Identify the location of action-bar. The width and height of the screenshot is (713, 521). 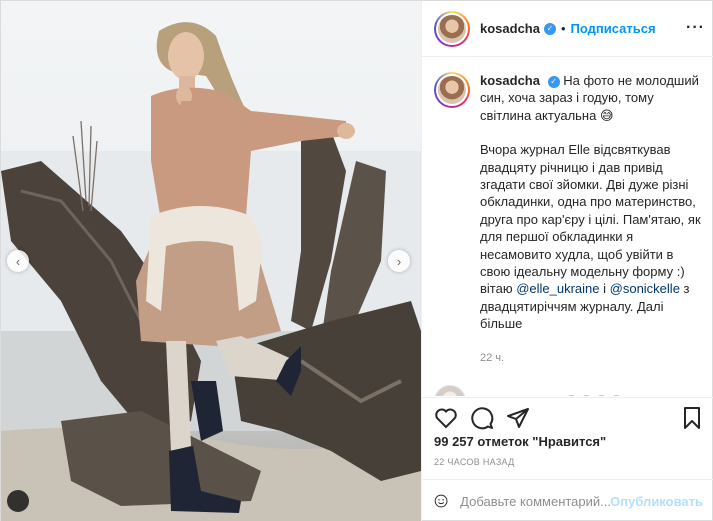
(567, 417).